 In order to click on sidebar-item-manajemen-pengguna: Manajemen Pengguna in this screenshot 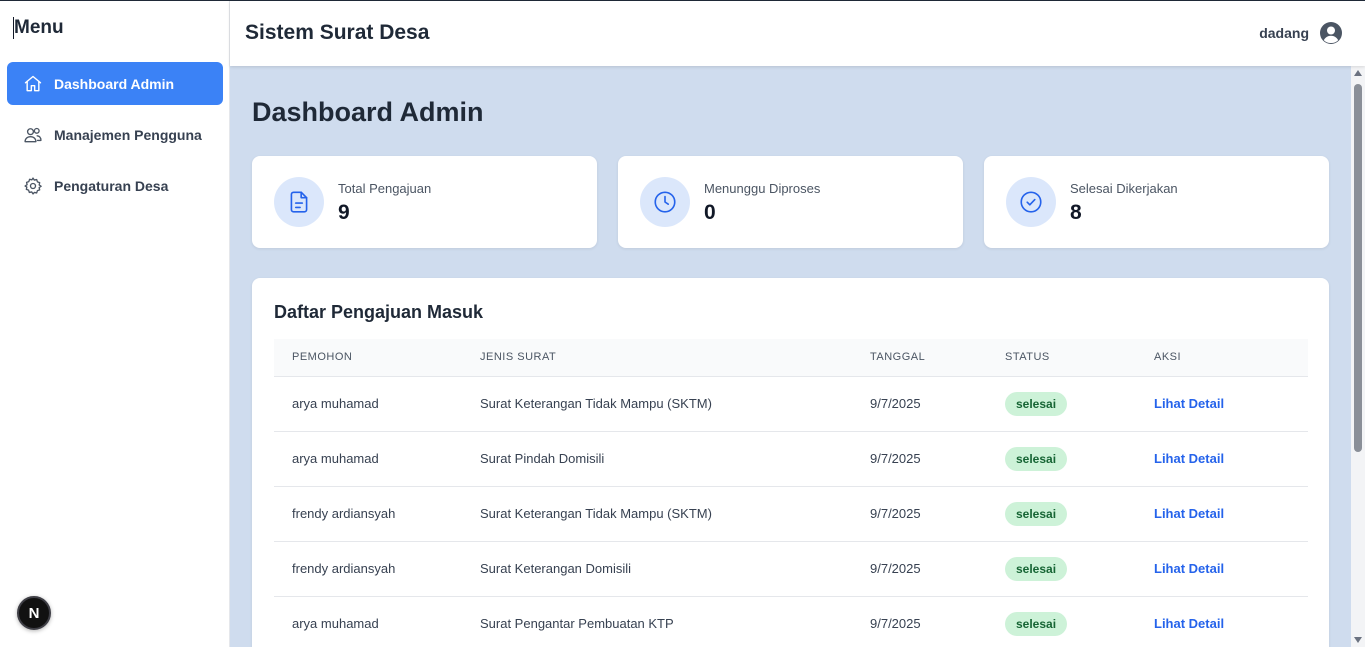, I will do `click(115, 134)`.